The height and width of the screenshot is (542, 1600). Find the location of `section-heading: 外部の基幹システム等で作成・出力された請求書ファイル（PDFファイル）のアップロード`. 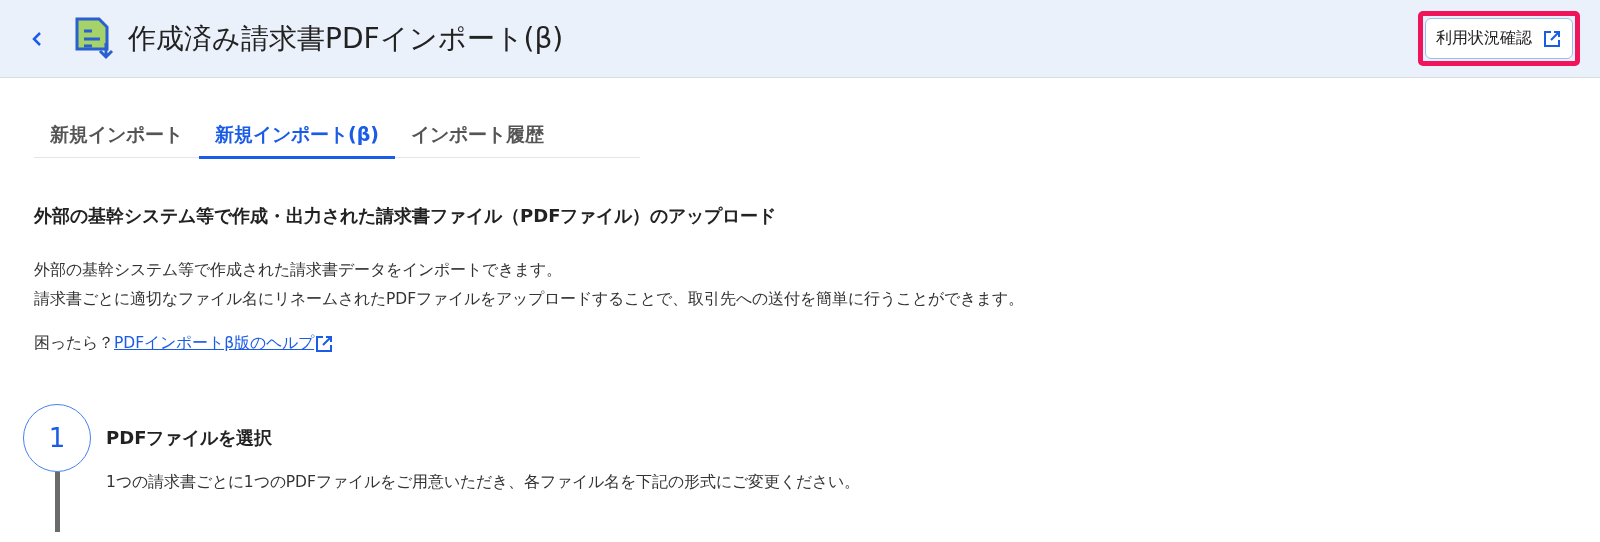

section-heading: 外部の基幹システム等で作成・出力された請求書ファイル（PDFファイル）のアップロード is located at coordinates (406, 216).